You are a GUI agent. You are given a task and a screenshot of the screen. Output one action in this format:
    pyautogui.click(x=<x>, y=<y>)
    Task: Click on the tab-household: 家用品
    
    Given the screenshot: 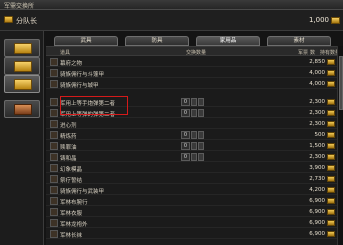 What is the action you would take?
    pyautogui.click(x=228, y=41)
    